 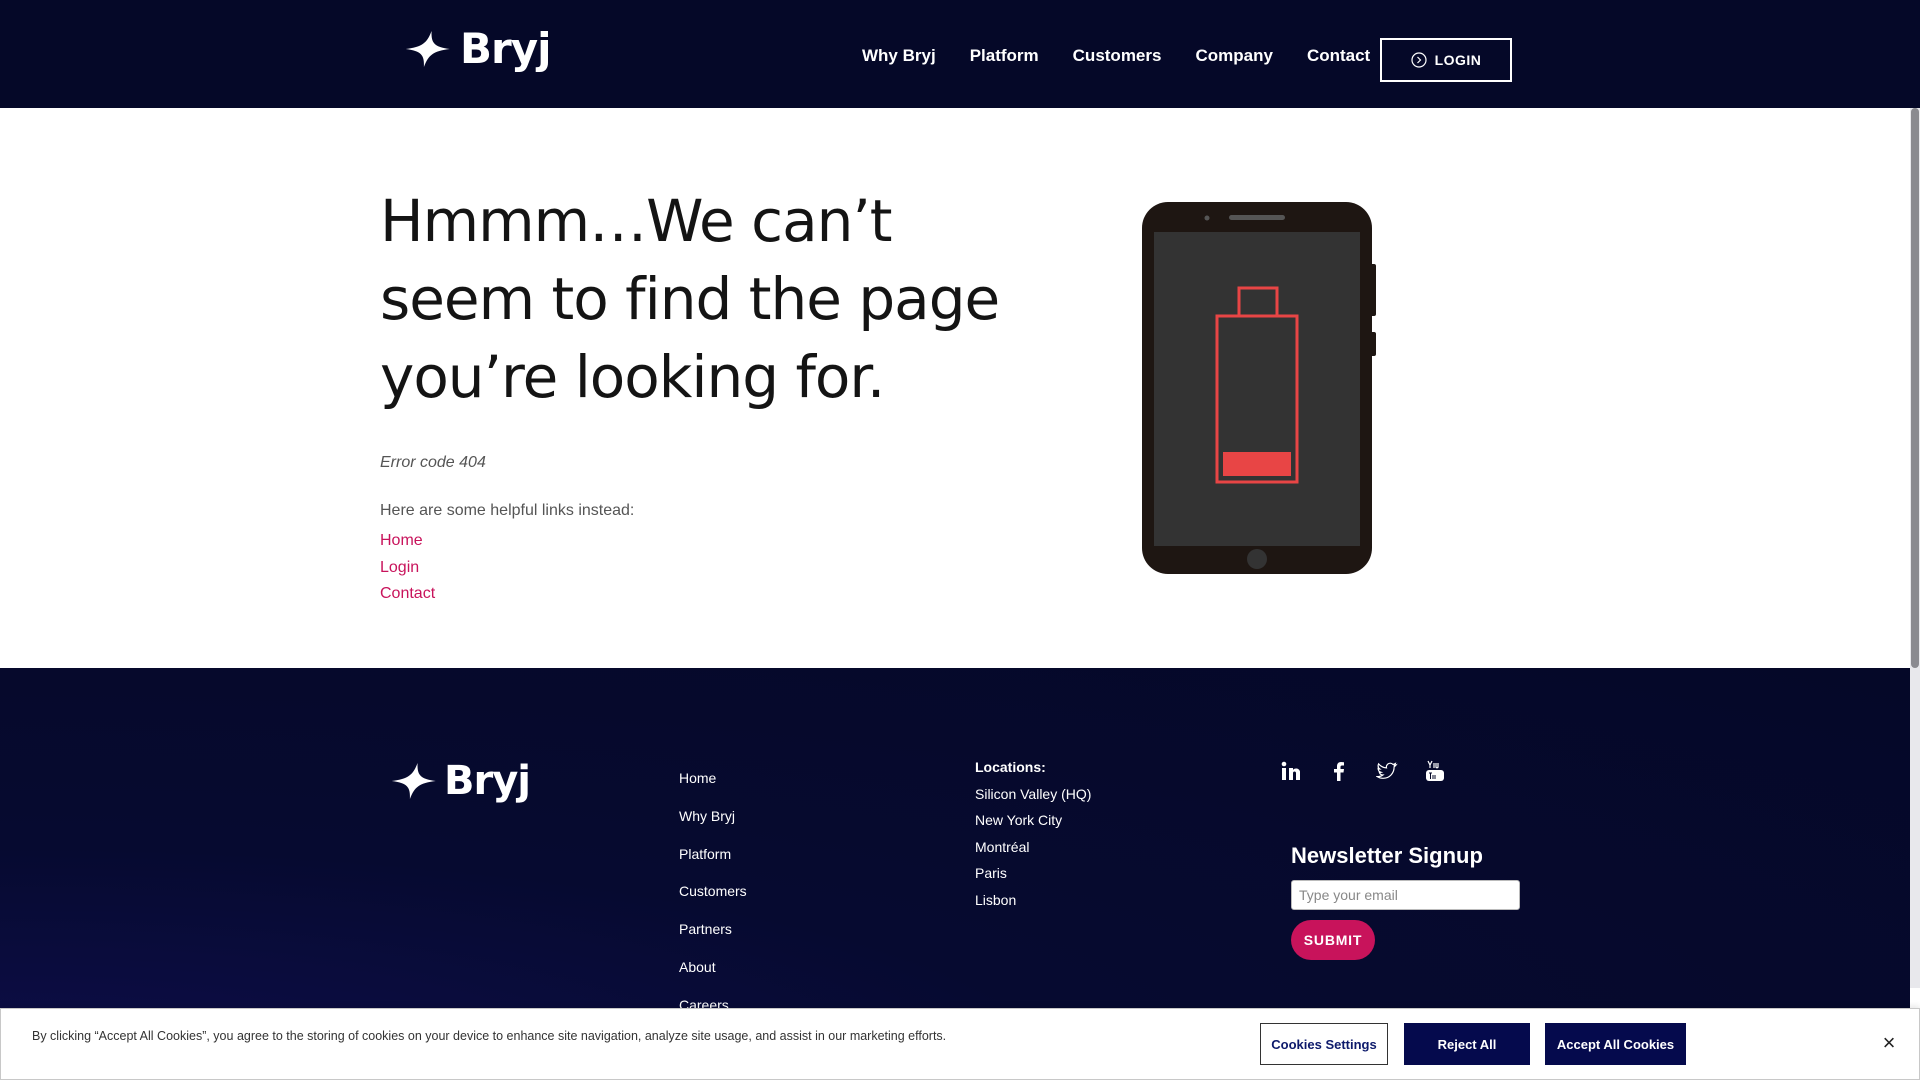 I want to click on location-item: Silicon Valley (HQ), so click(x=1033, y=793).